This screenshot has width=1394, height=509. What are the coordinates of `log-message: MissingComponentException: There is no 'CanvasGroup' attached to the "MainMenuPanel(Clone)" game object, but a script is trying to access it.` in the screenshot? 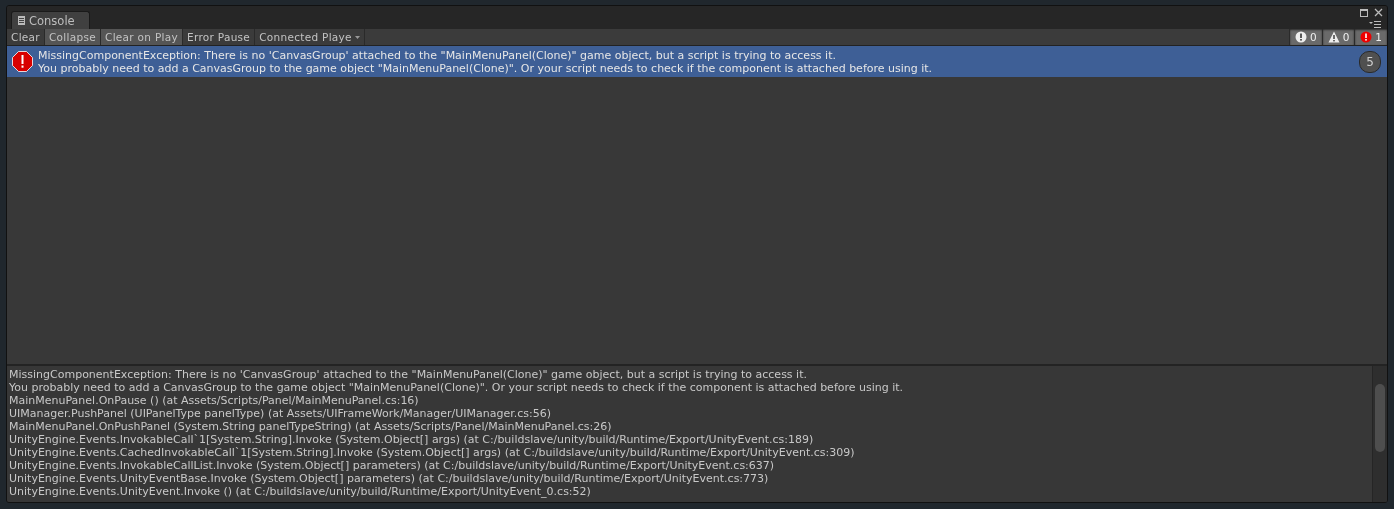 It's located at (437, 55).